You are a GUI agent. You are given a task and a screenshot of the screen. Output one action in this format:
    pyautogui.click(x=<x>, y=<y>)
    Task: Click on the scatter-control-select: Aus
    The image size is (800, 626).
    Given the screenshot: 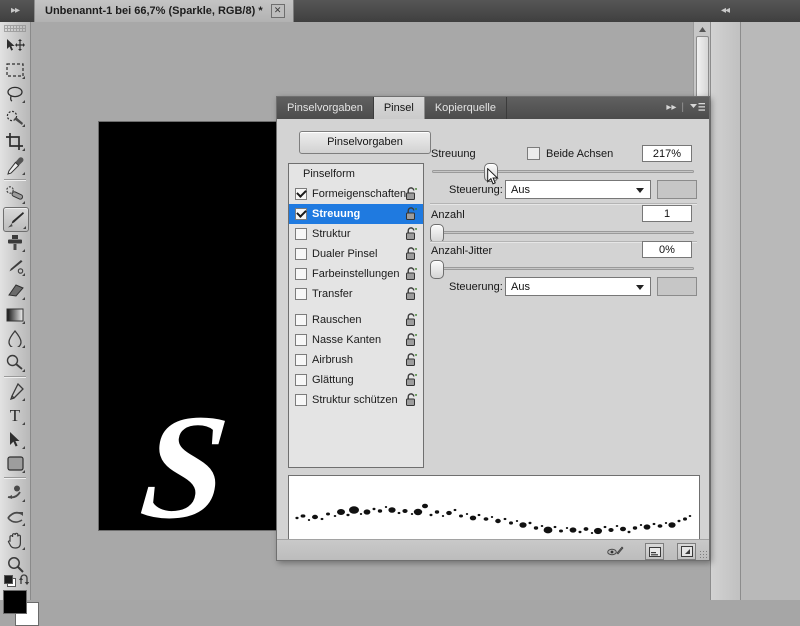 What is the action you would take?
    pyautogui.click(x=578, y=189)
    